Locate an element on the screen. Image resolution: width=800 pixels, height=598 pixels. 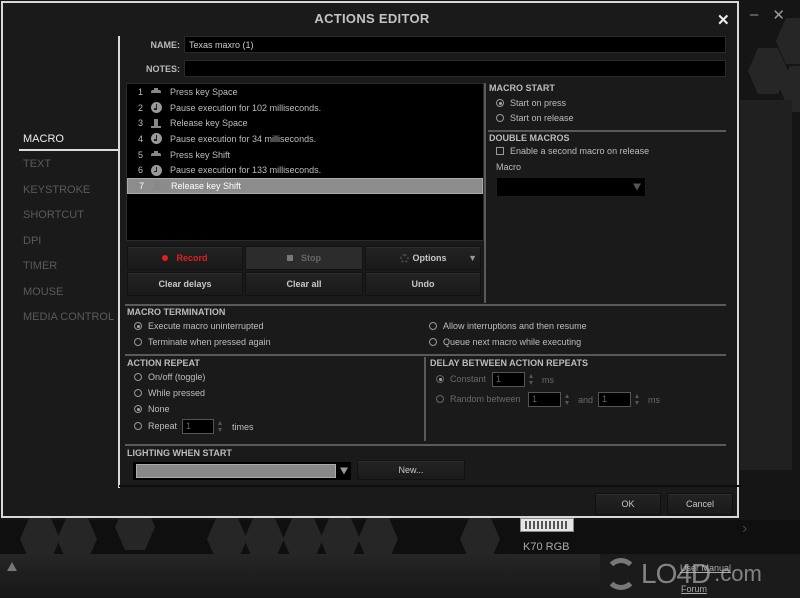
macro-start-title: MACRO START is located at coordinates (522, 88).